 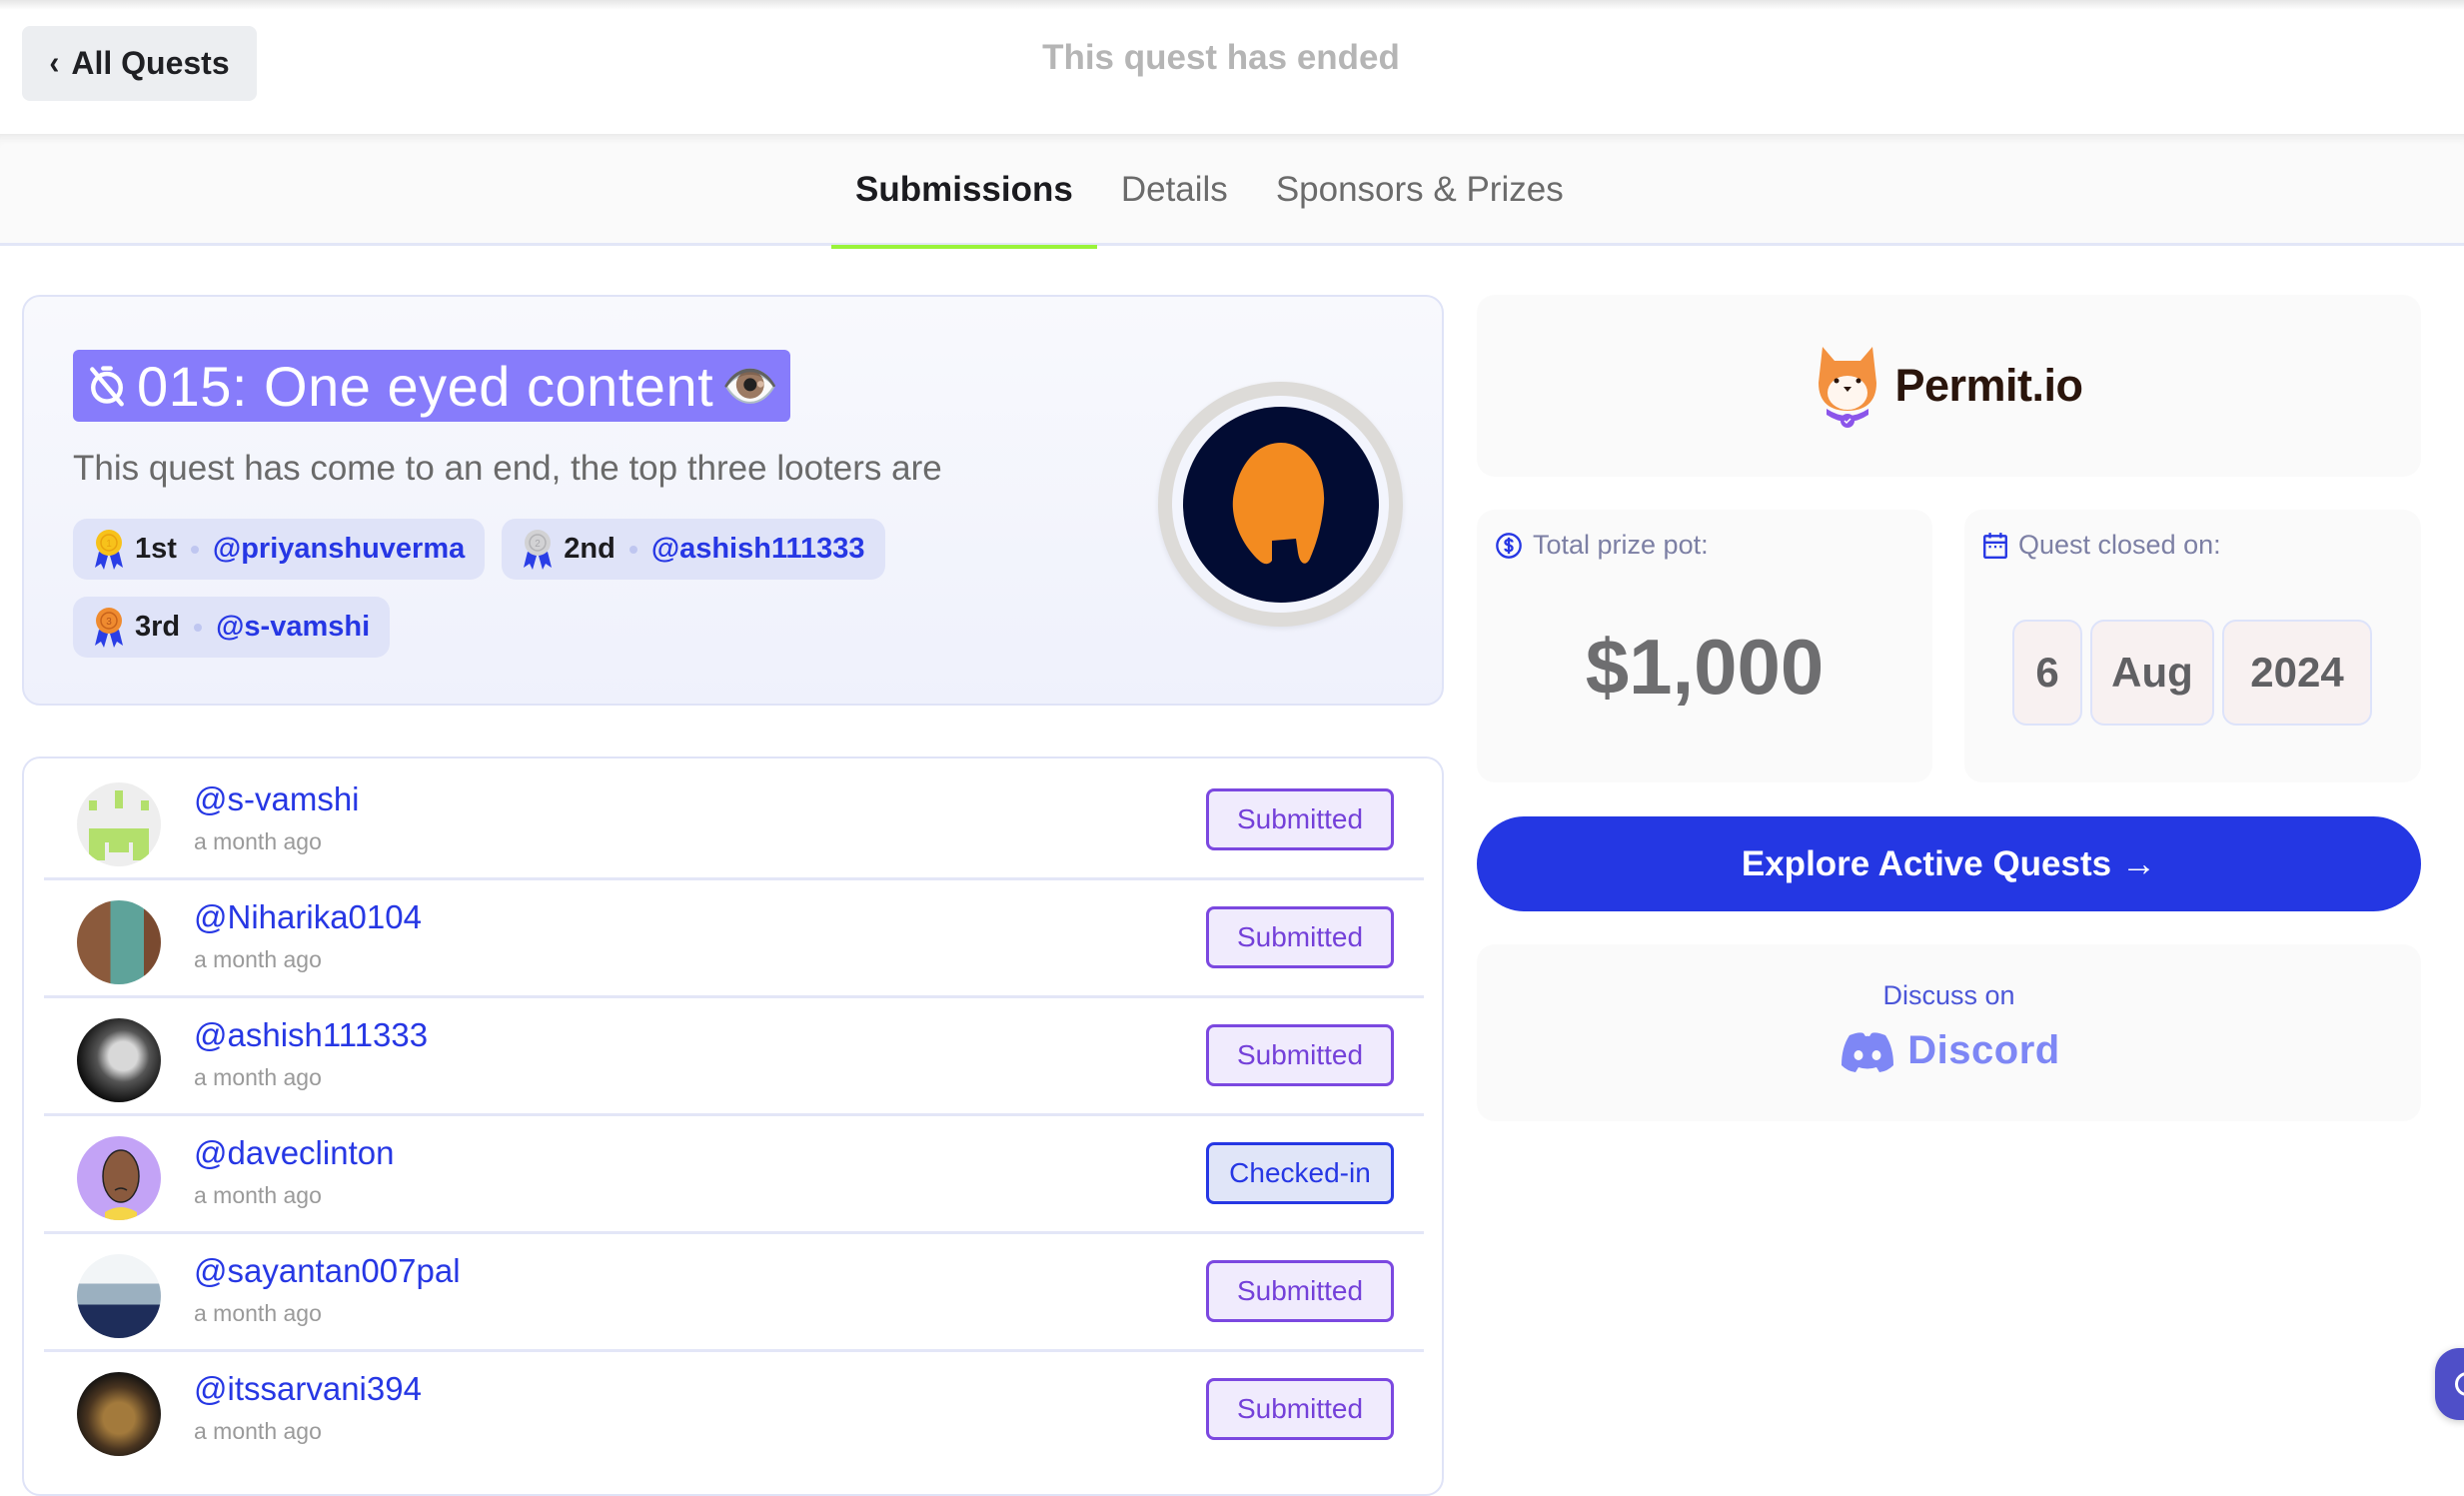 I want to click on submission-row: @daveclinton a month ago Checked-in, so click(x=734, y=1175).